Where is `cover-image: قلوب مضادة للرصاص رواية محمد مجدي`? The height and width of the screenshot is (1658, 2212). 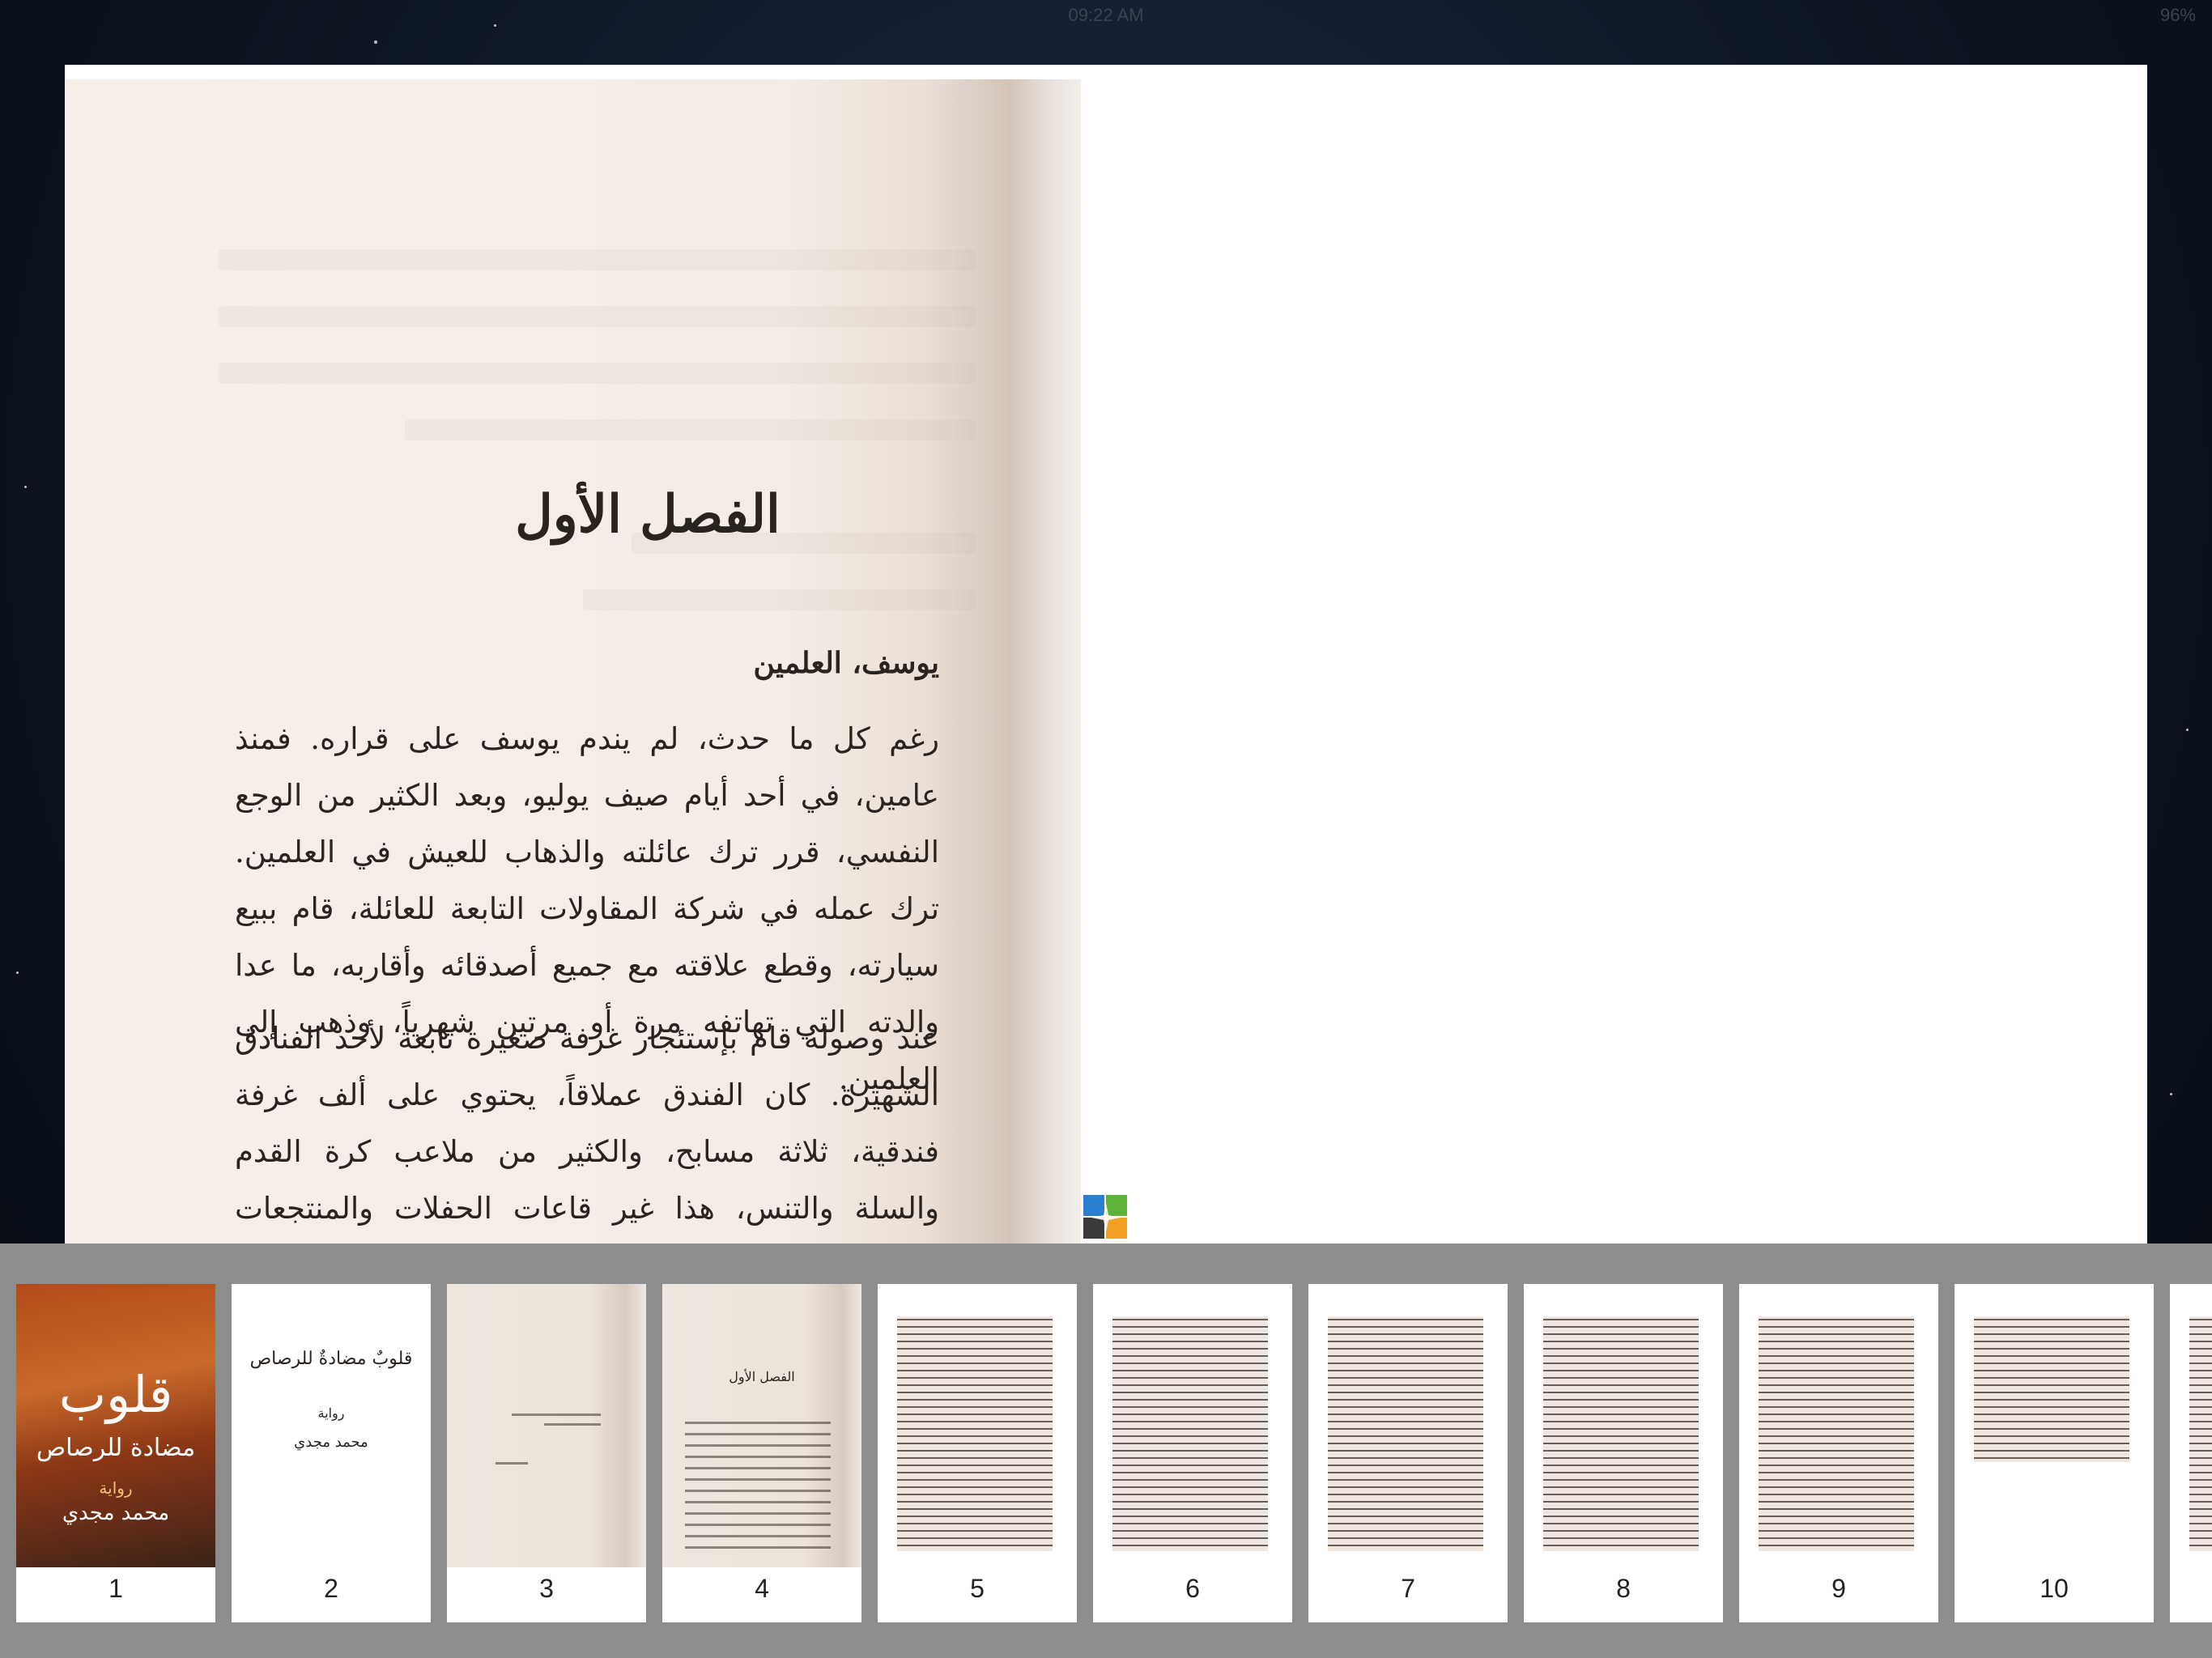
cover-image: قلوب مضادة للرصاص رواية محمد مجدي is located at coordinates (116, 1425).